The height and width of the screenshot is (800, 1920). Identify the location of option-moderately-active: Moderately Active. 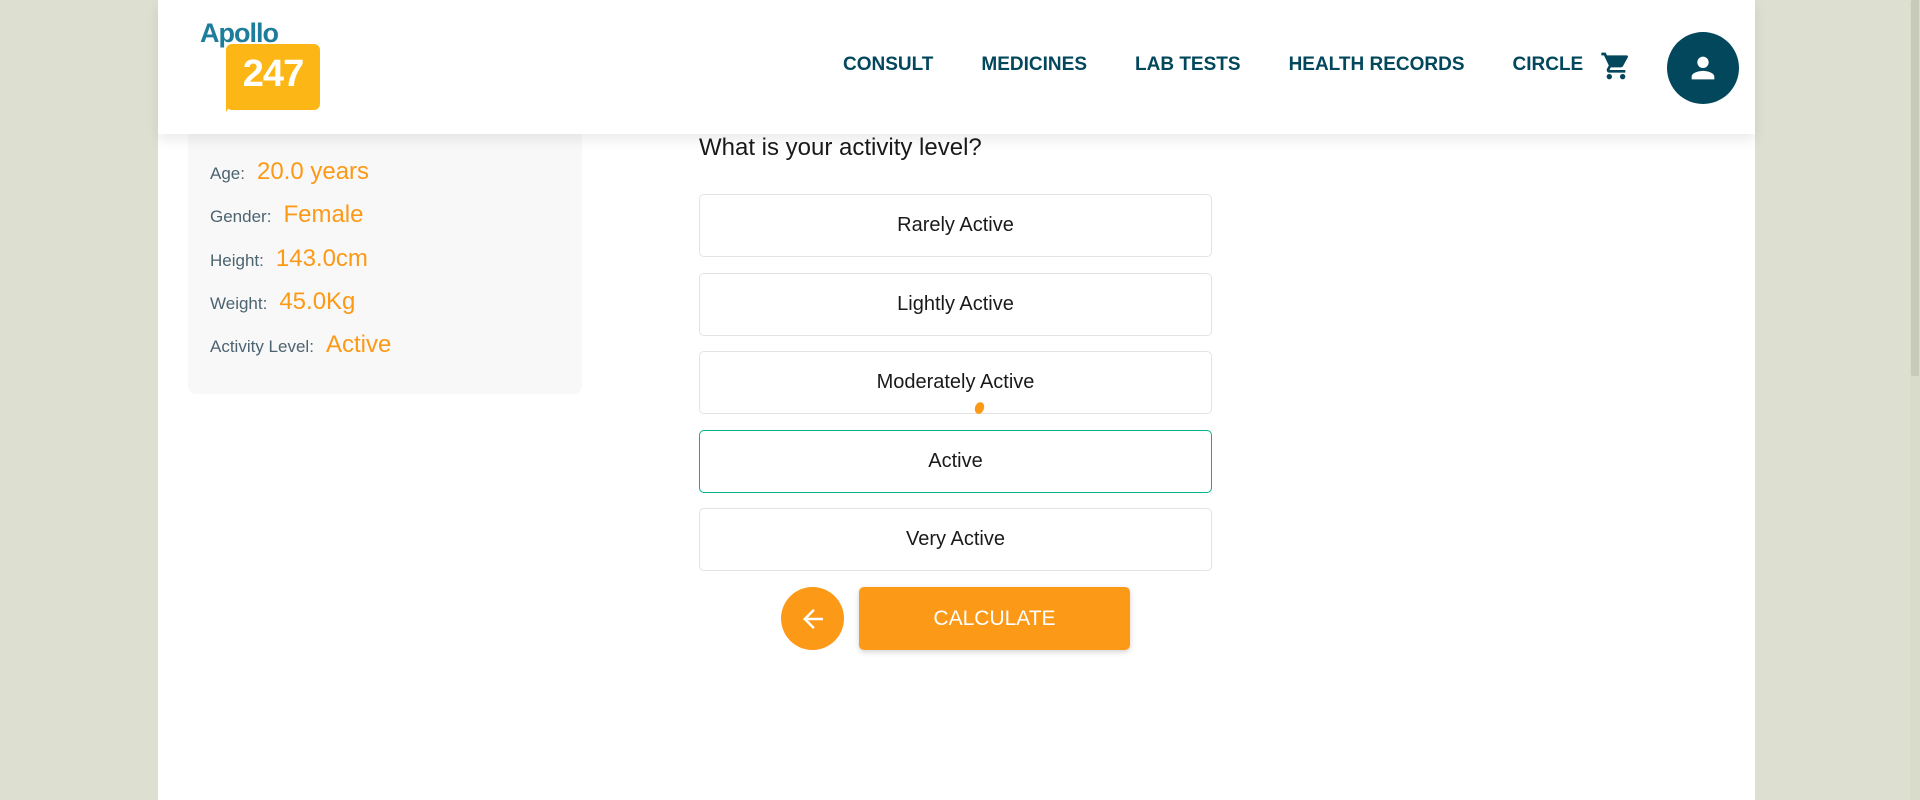
(955, 382).